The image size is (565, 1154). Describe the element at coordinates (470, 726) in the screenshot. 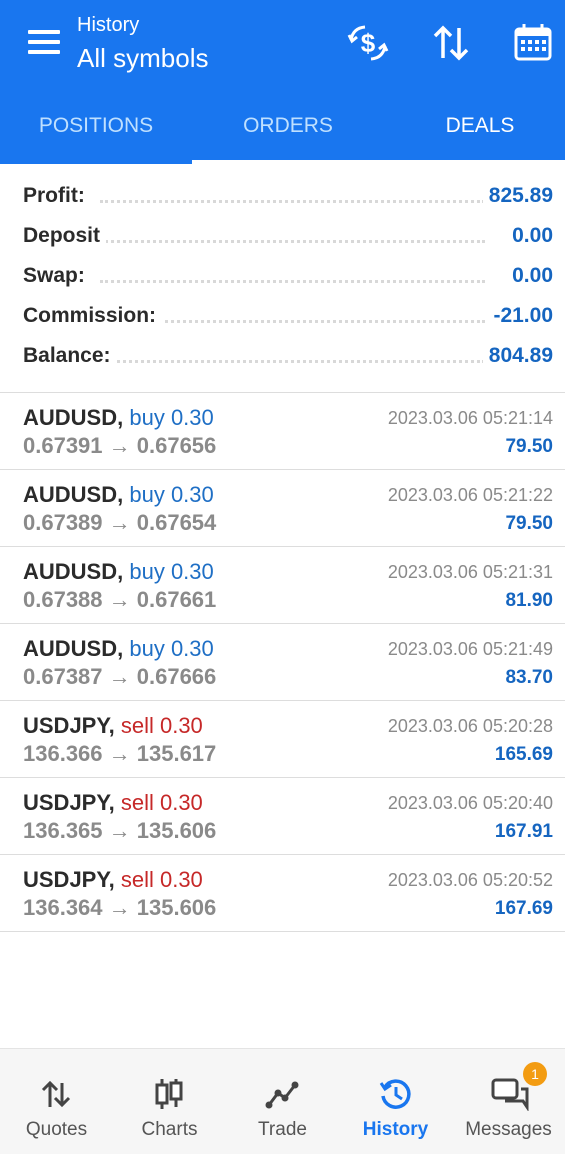

I see `deal-time: 2023.03.06 05:20:28` at that location.